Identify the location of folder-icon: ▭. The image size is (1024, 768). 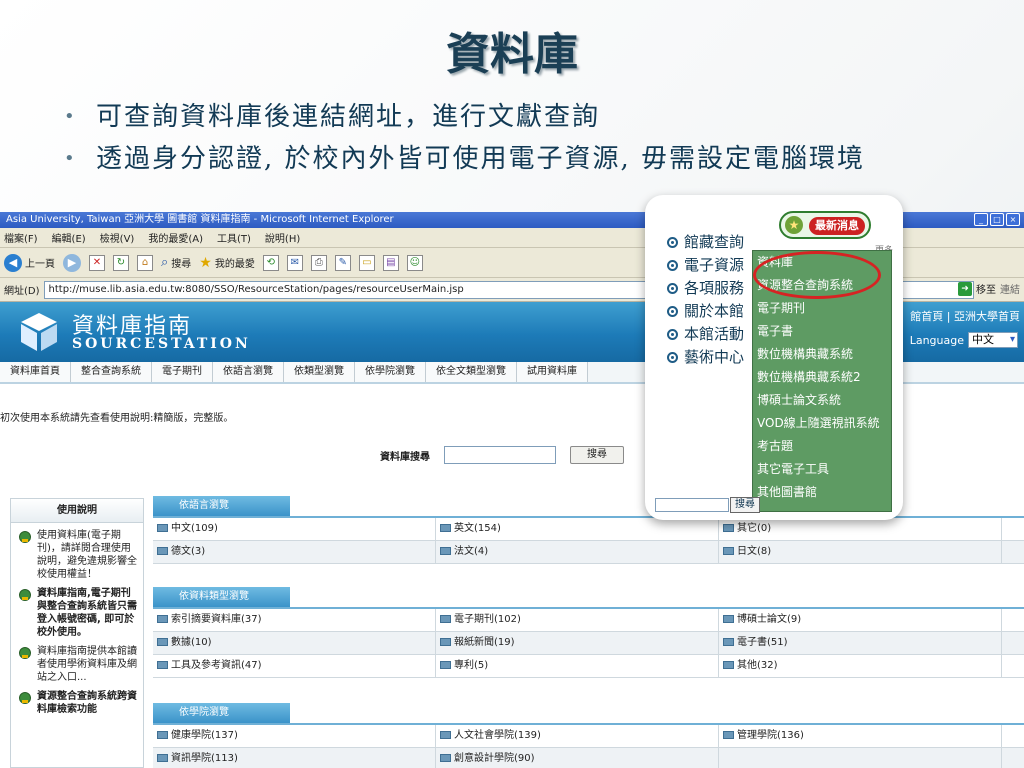
(366, 262).